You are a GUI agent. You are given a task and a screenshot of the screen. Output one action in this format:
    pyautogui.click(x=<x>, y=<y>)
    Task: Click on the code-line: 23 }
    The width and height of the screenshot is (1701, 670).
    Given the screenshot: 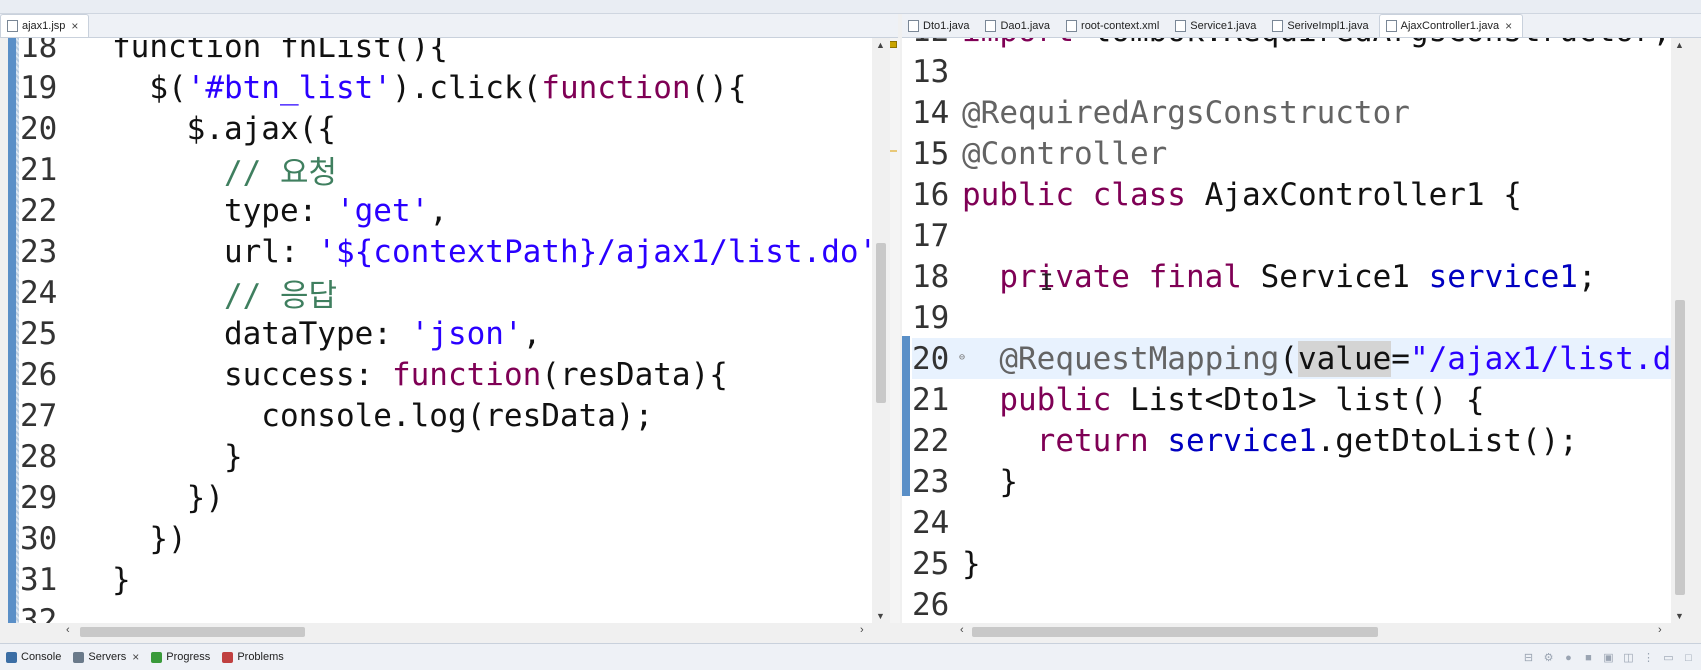 What is the action you would take?
    pyautogui.click(x=965, y=481)
    